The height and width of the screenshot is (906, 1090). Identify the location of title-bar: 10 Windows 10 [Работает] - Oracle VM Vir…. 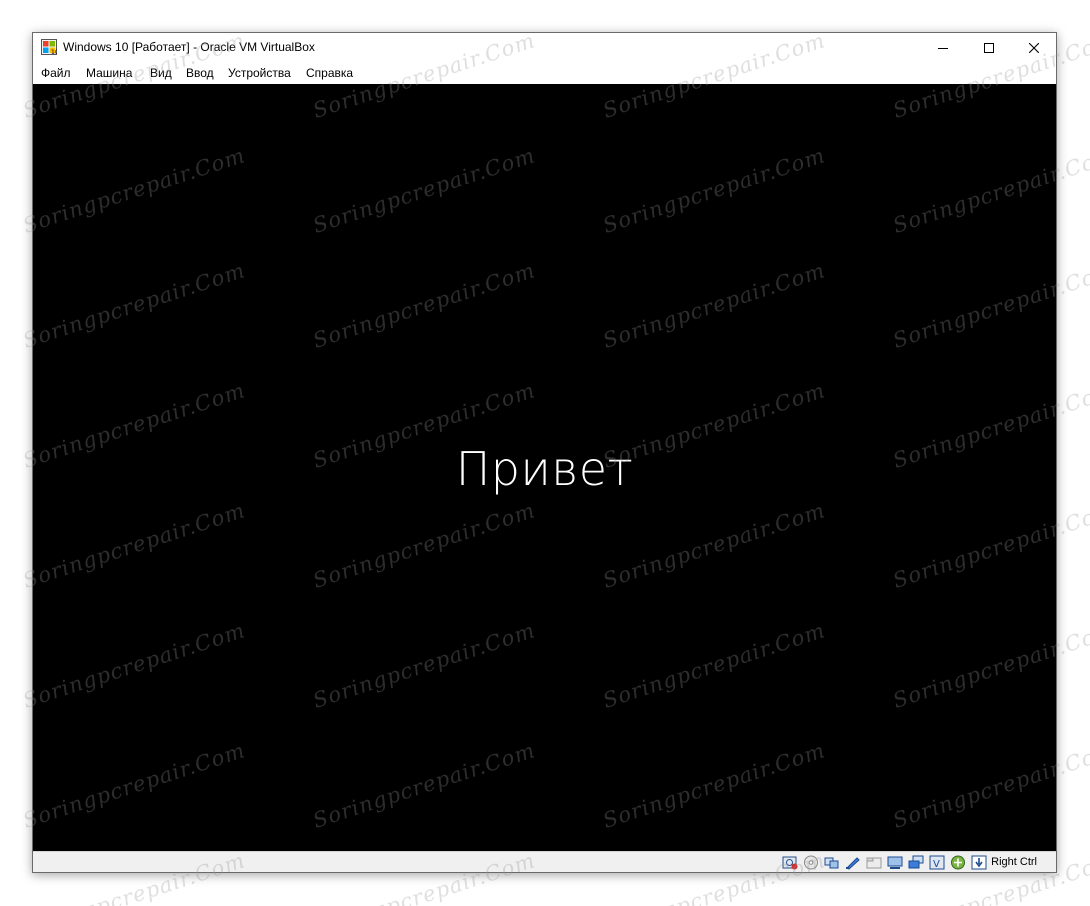
(544, 48).